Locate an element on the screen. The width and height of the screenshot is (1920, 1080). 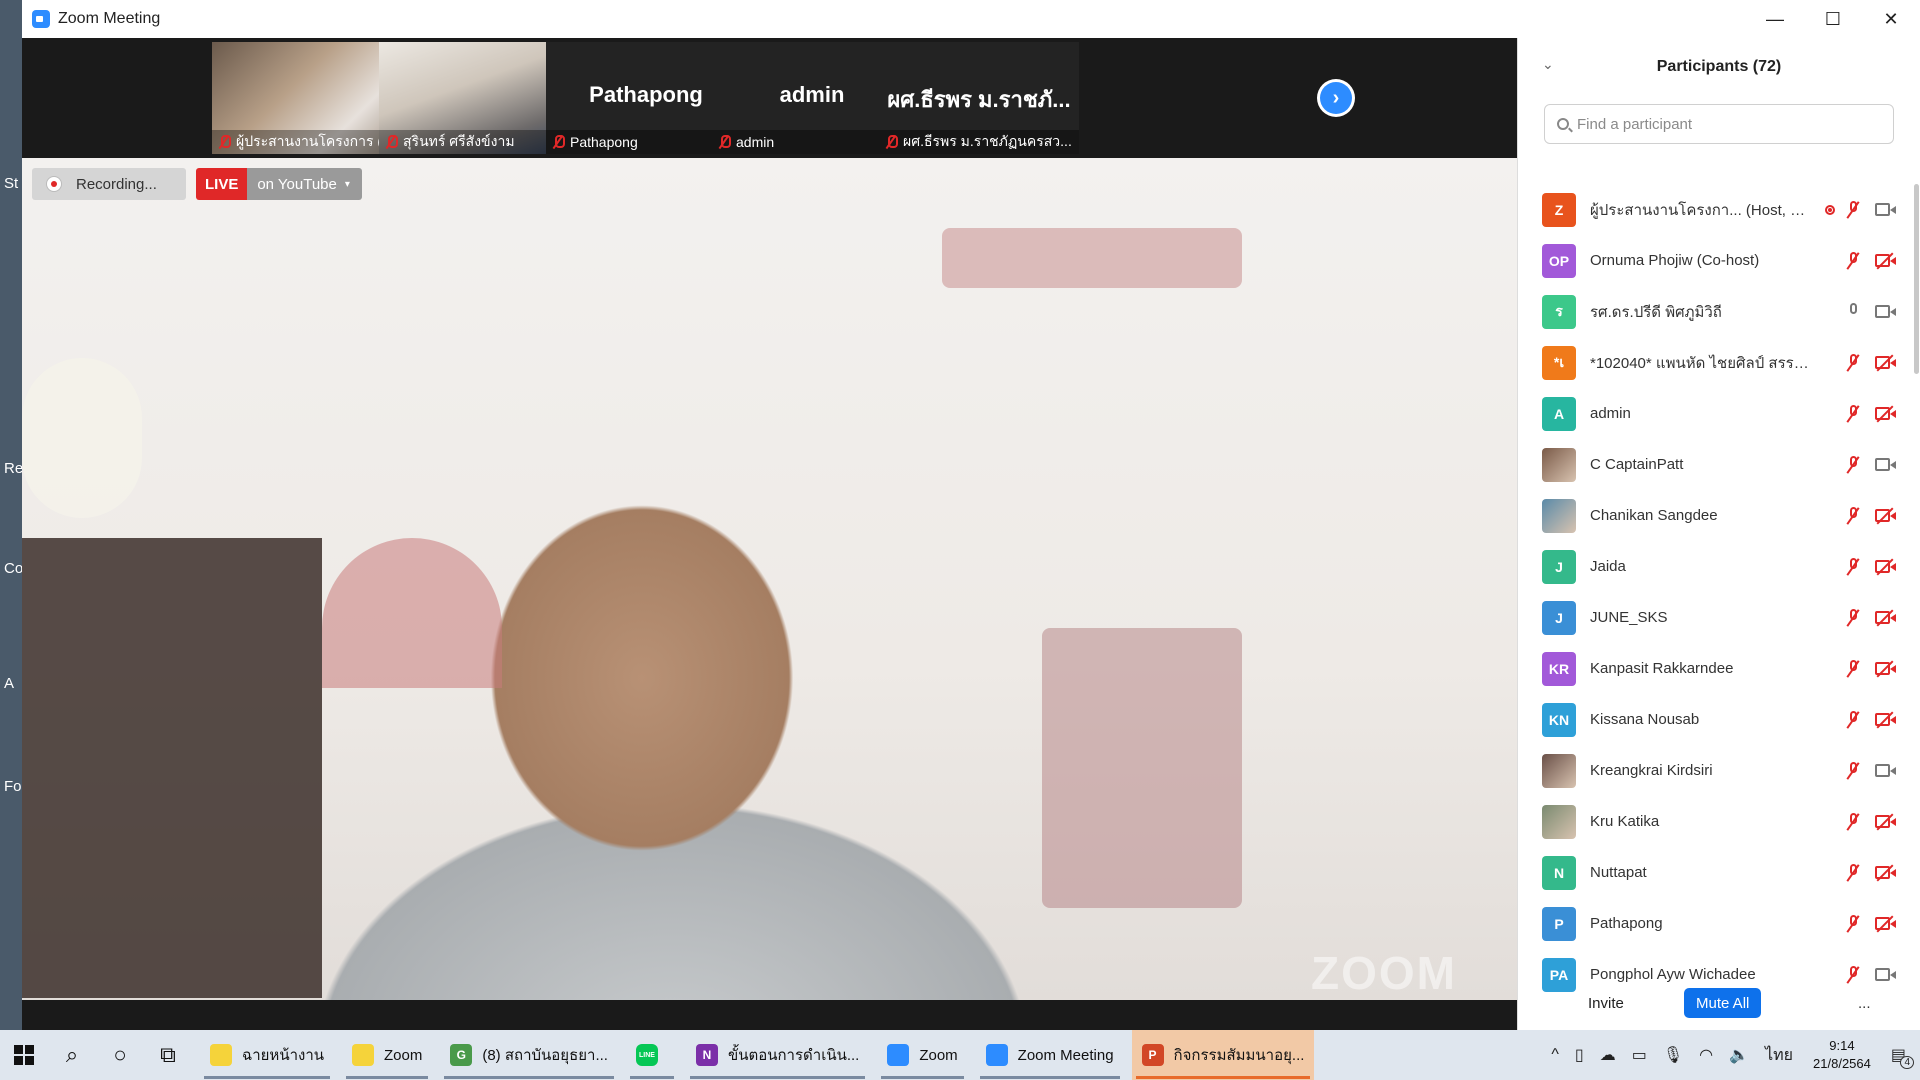
participant-name: Kru Katika is located at coordinates (1625, 821).